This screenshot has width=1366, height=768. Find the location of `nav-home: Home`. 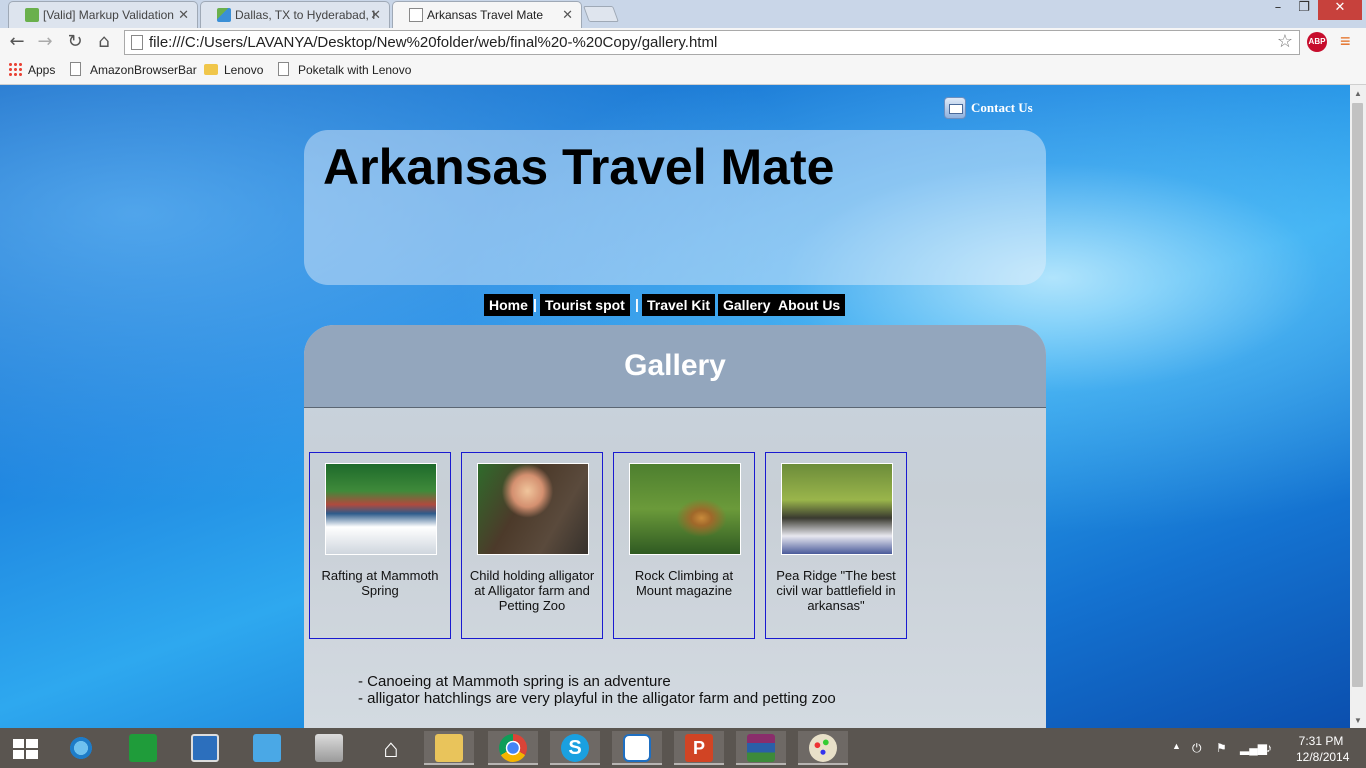

nav-home: Home is located at coordinates (508, 305).